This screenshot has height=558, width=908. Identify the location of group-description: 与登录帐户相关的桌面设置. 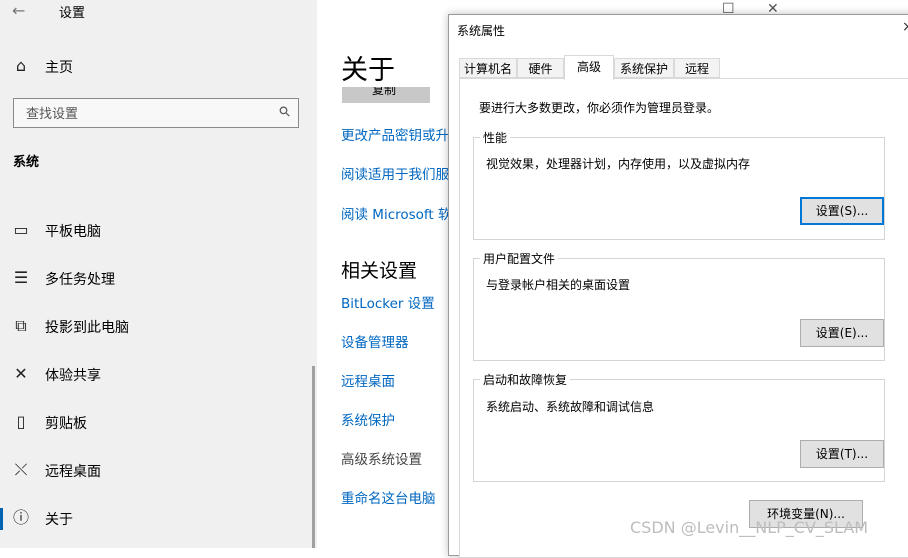
(558, 285).